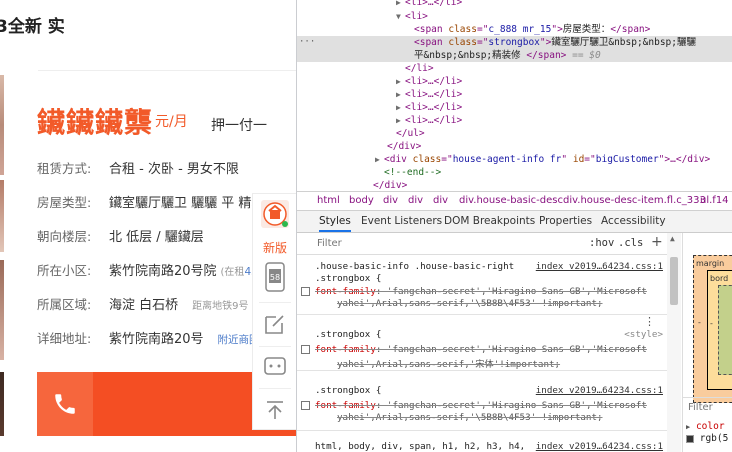 The image size is (732, 452). I want to click on box-model-padding, so click(725, 330).